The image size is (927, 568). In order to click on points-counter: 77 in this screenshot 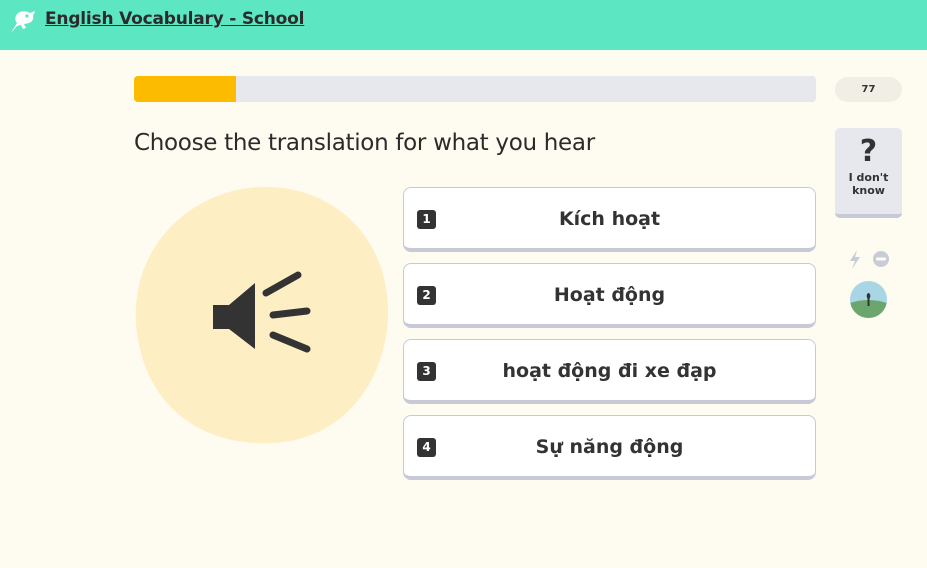, I will do `click(868, 89)`.